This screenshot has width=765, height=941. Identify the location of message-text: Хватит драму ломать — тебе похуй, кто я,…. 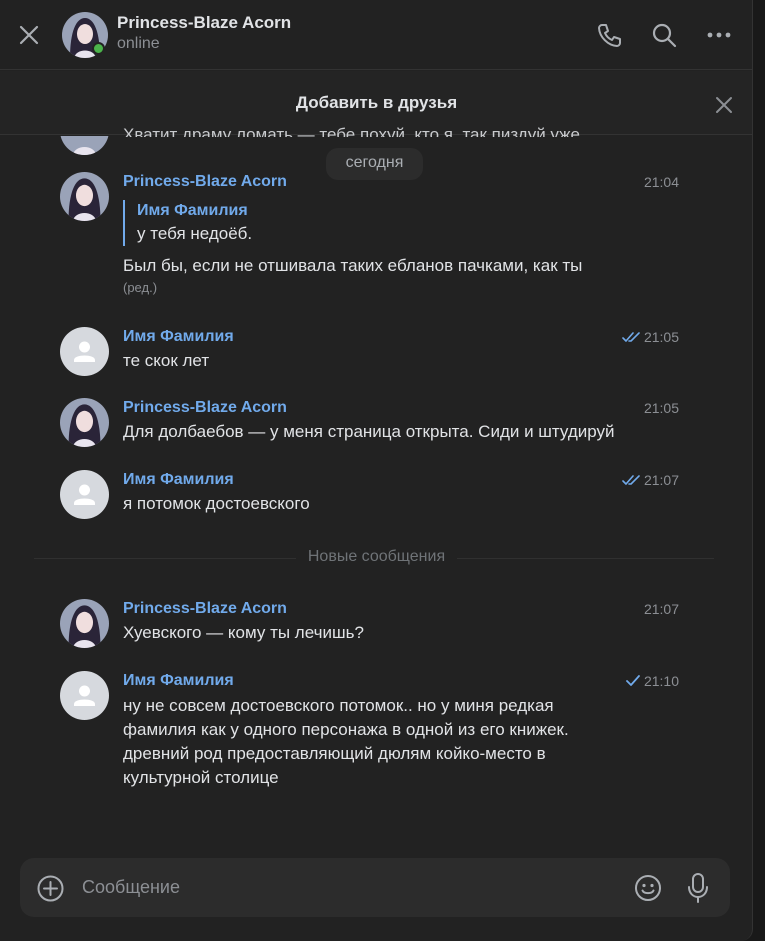
(351, 131).